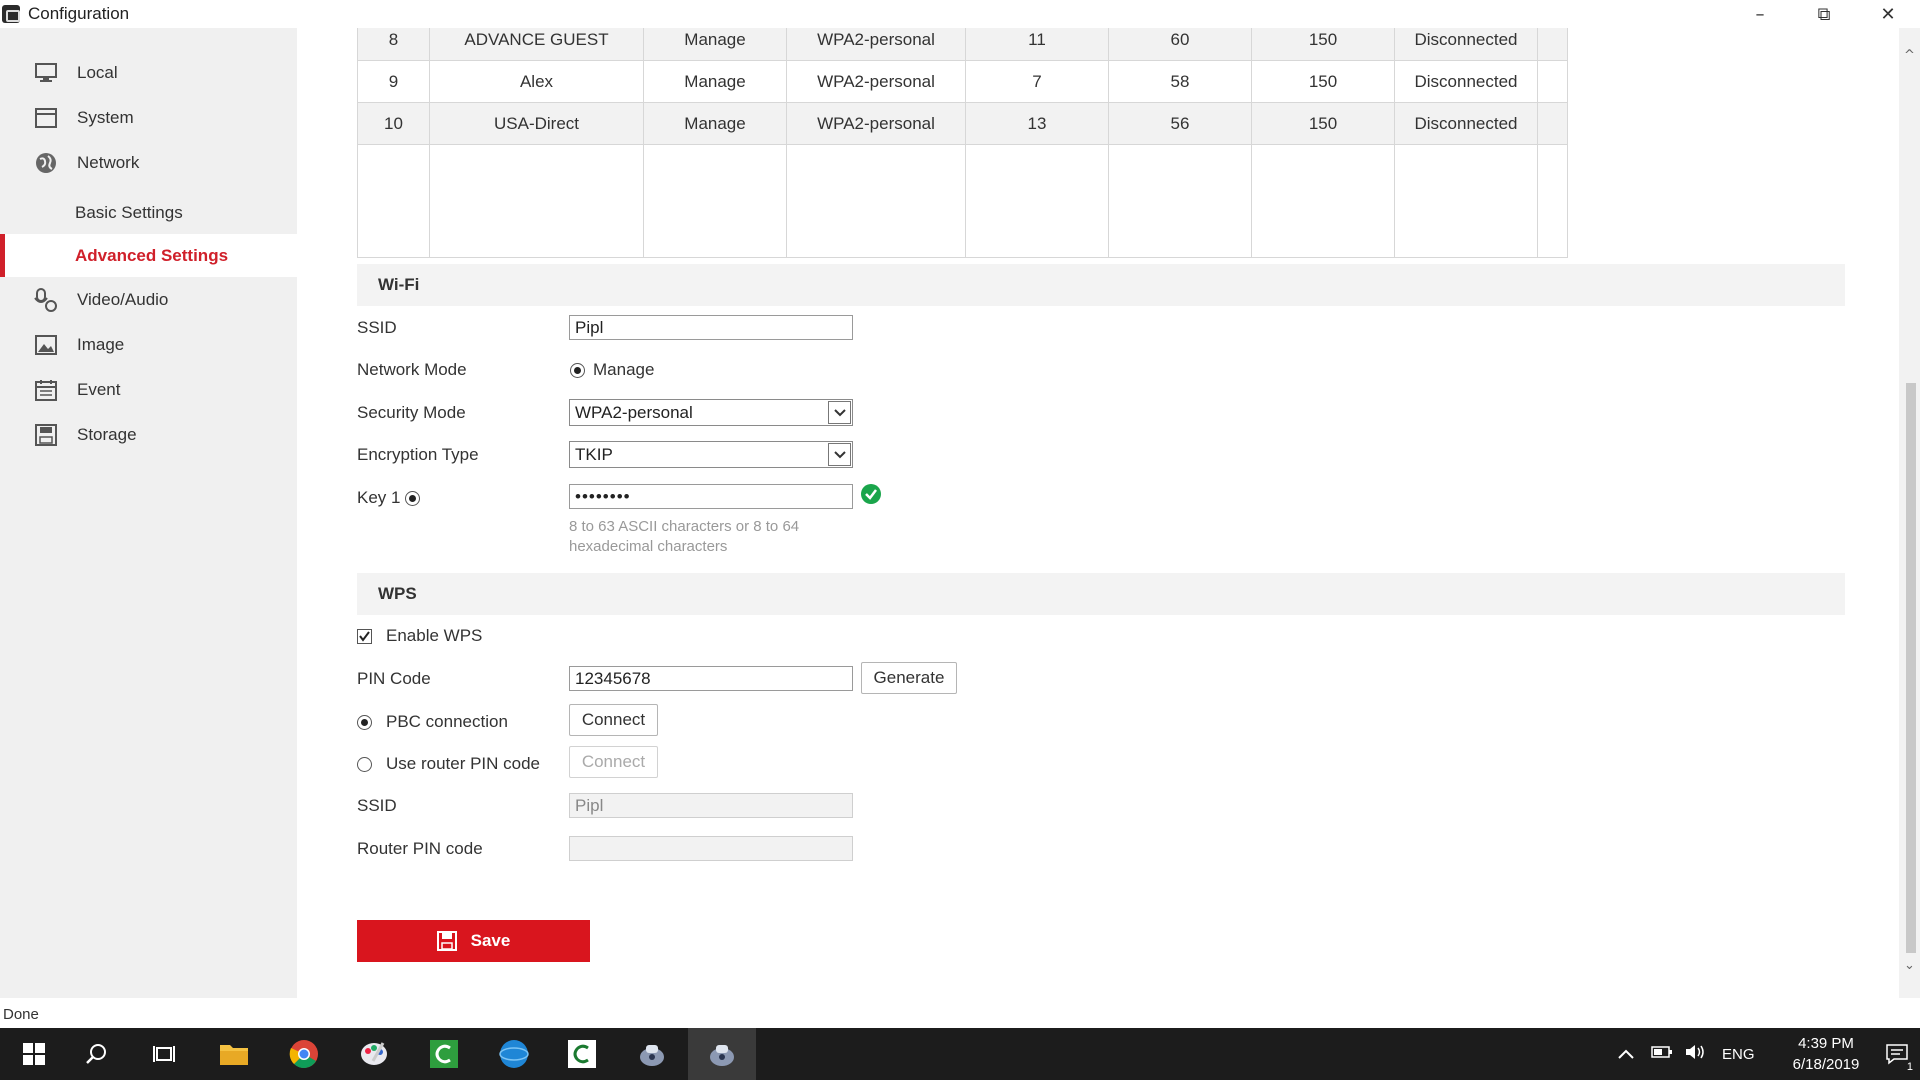 The image size is (1920, 1080). What do you see at coordinates (148, 118) in the screenshot?
I see `sidebar-item-system: System` at bounding box center [148, 118].